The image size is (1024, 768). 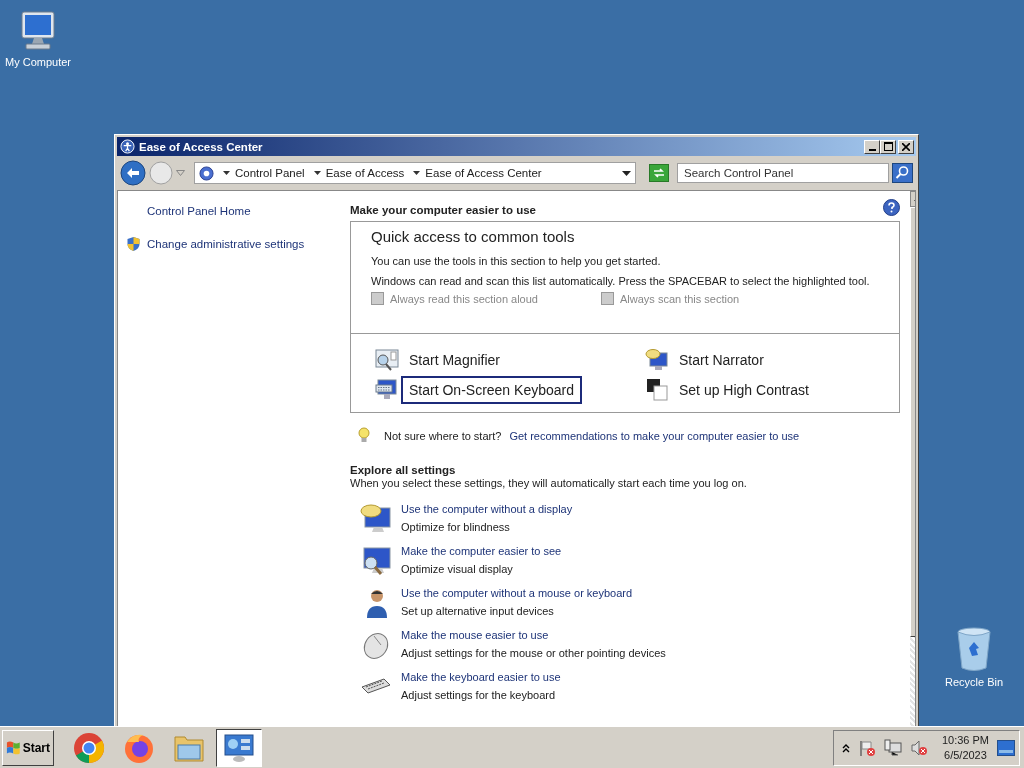 What do you see at coordinates (226, 244) in the screenshot?
I see `sidebar-link: Change administrative settings` at bounding box center [226, 244].